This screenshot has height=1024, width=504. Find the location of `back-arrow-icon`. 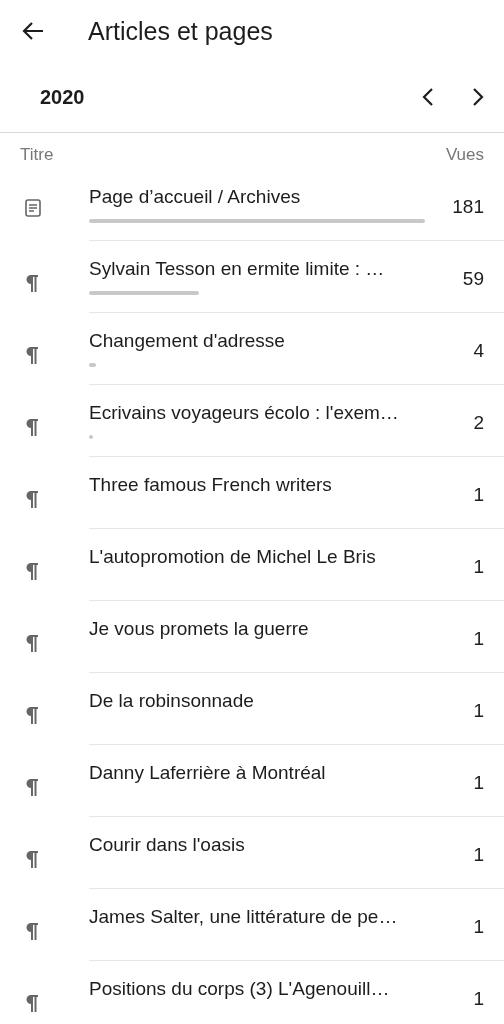

back-arrow-icon is located at coordinates (33, 31).